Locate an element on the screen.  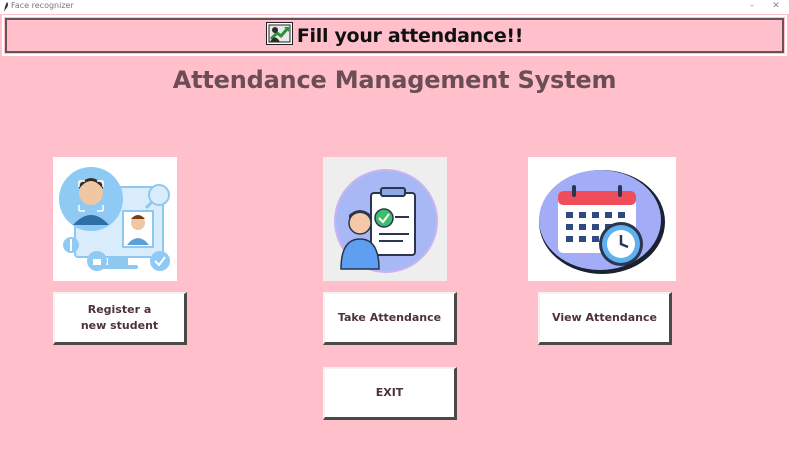
face-recognition-icon is located at coordinates (115, 219).